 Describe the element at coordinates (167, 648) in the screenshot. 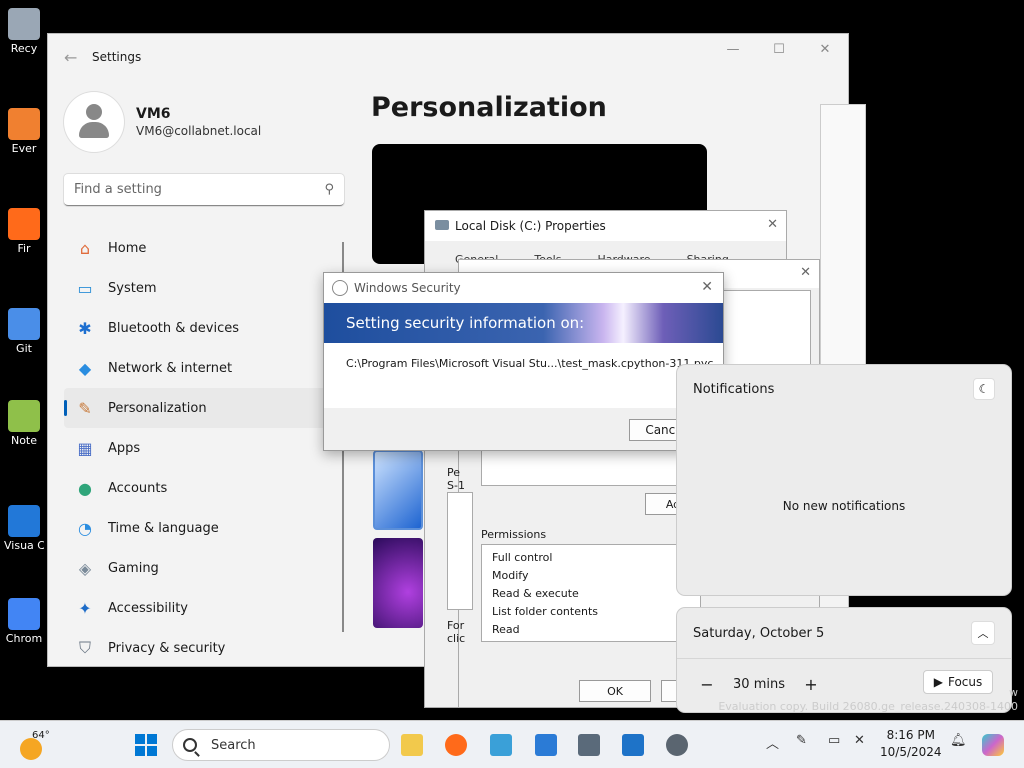

I see `sidebar-item-label: Privacy & security` at that location.